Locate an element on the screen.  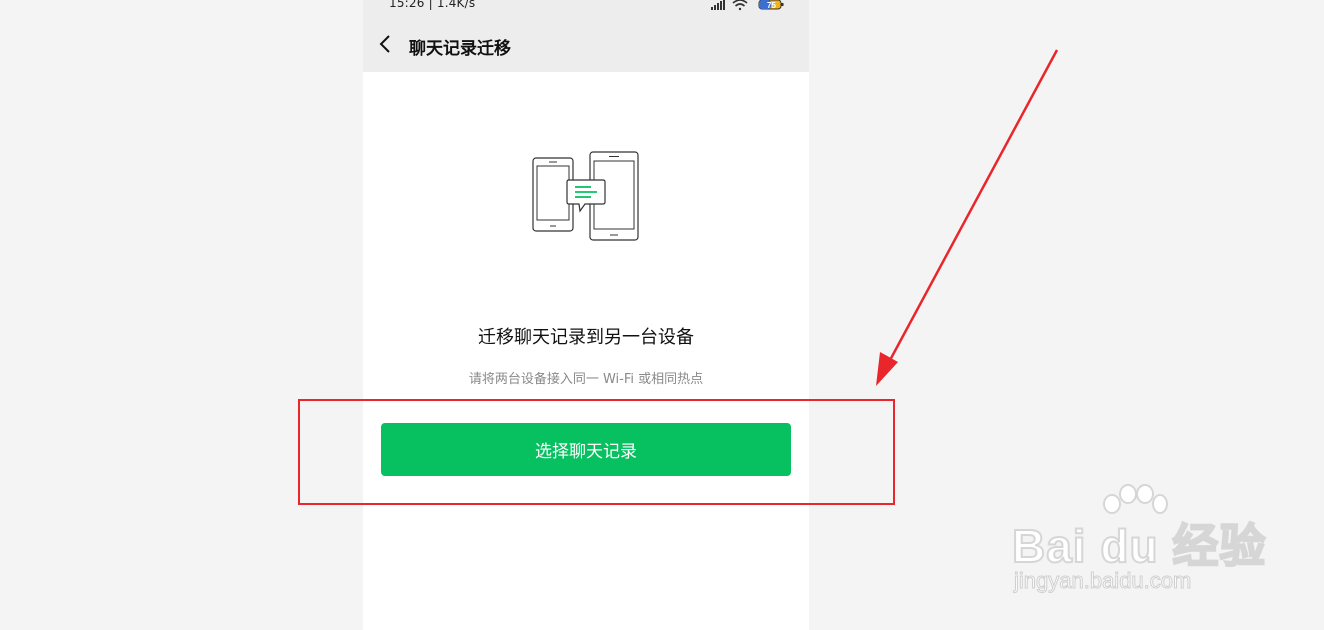
baidu-watermark: Bai du 经验 jingyan.baidu.com is located at coordinates (1161, 549).